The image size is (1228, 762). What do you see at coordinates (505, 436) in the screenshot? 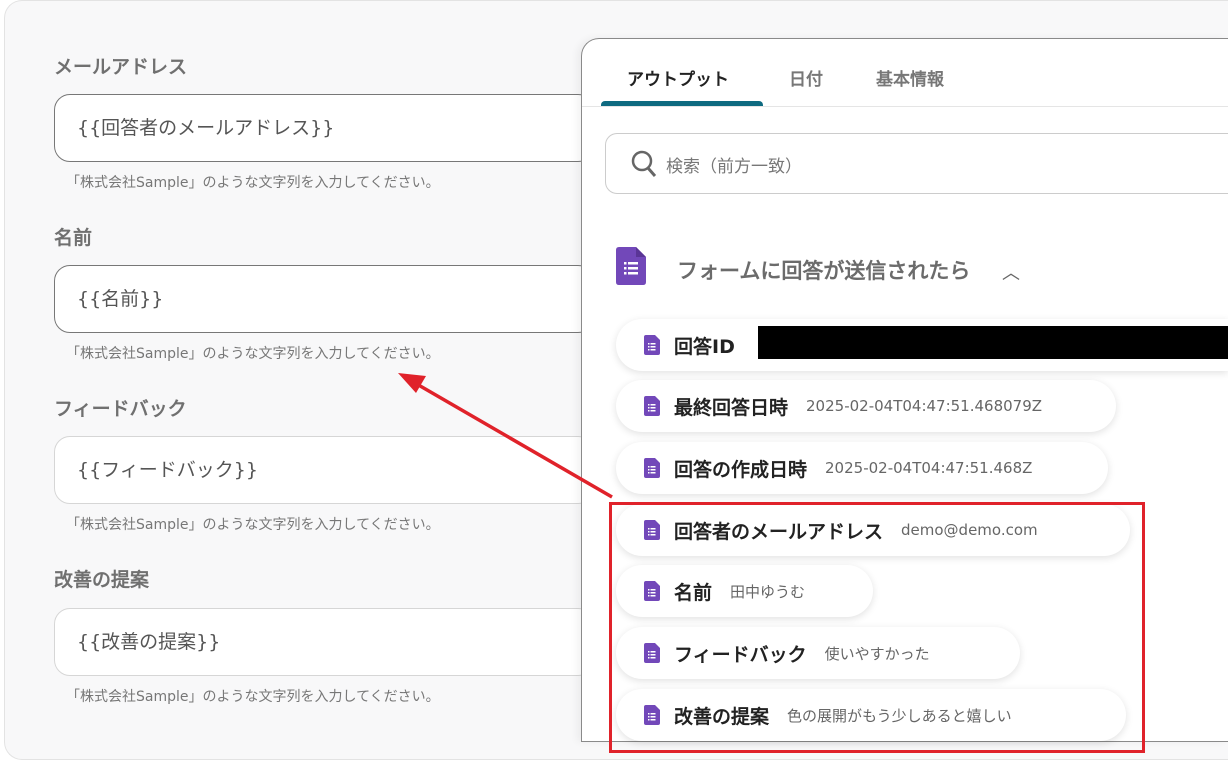
I see `annotation-arrow` at bounding box center [505, 436].